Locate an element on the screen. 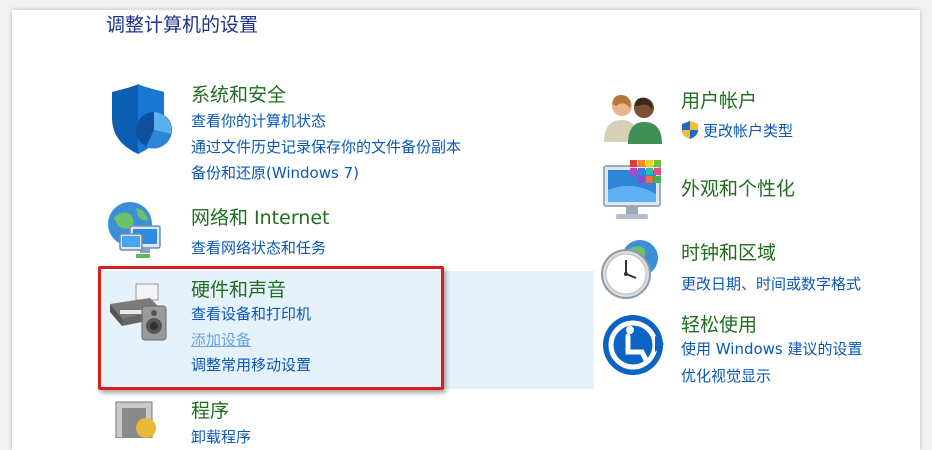 The width and height of the screenshot is (932, 450). link-uninstall-program: 卸载程序 is located at coordinates (221, 436).